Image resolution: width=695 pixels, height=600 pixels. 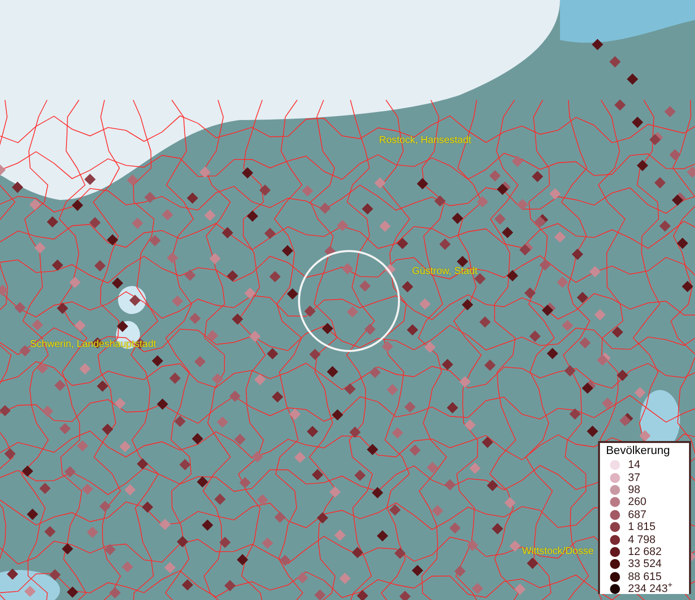 What do you see at coordinates (638, 451) in the screenshot?
I see `legend-title: Bevölkerung` at bounding box center [638, 451].